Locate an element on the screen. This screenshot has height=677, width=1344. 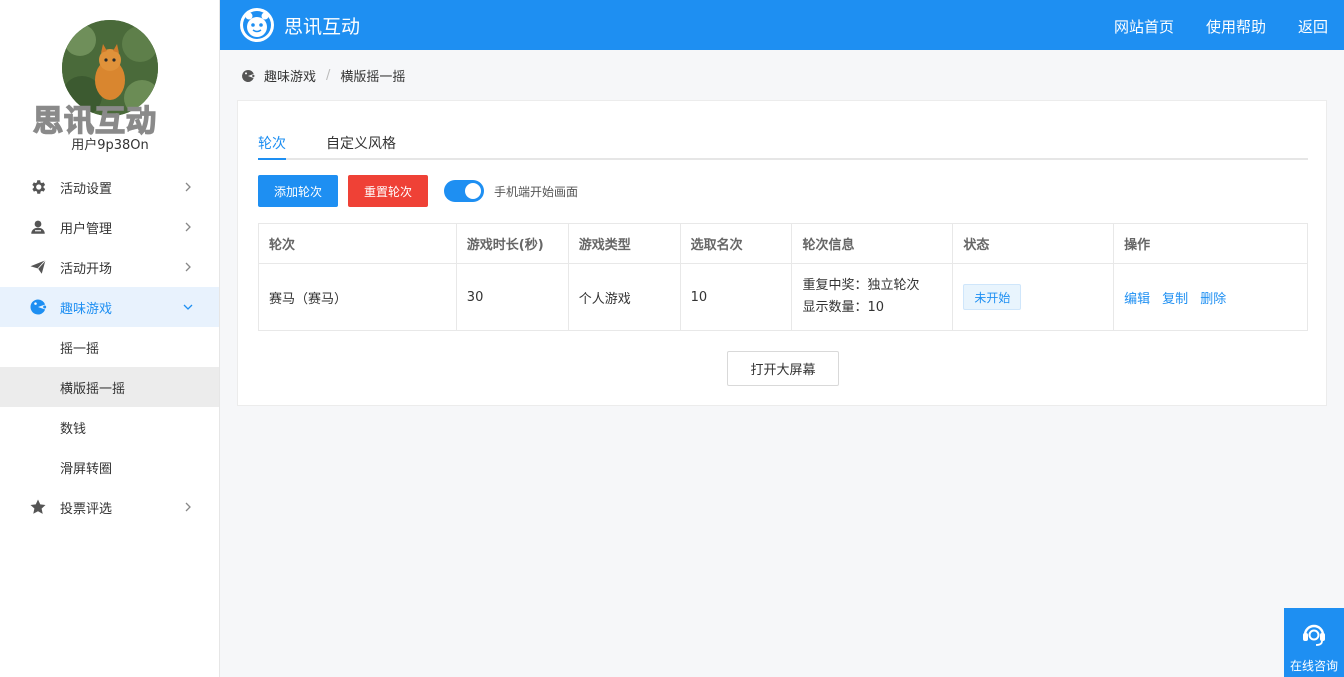
tab-custom-style: 自定义风格 is located at coordinates (361, 143).